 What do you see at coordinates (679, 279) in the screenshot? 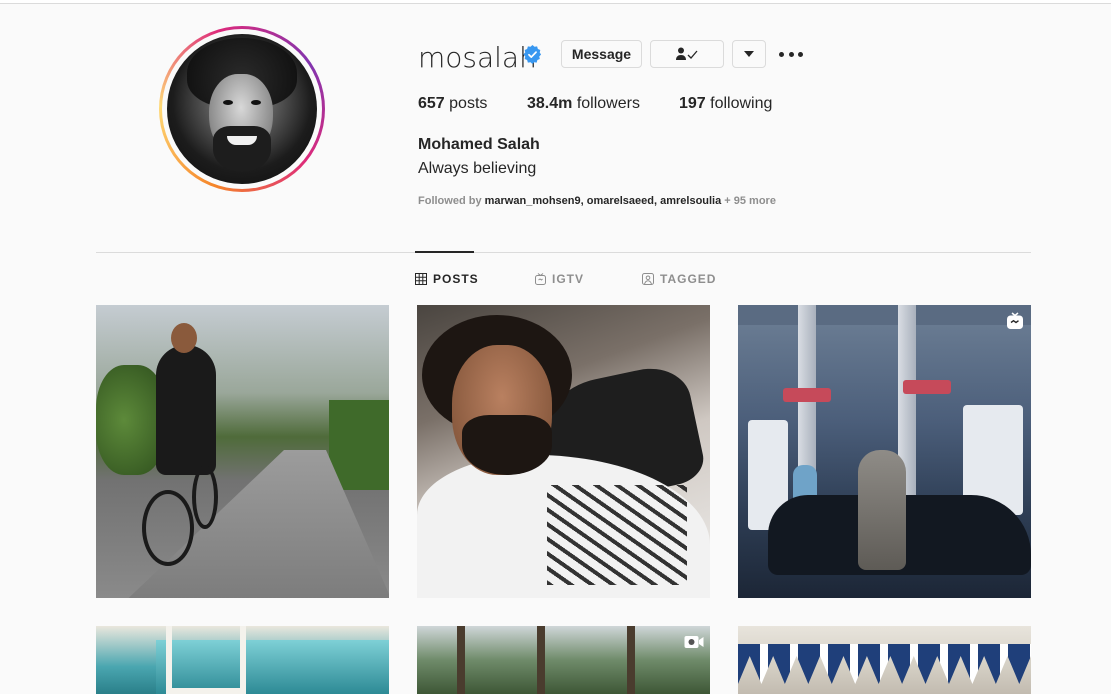
I see `tab-tagged: TAGGED` at bounding box center [679, 279].